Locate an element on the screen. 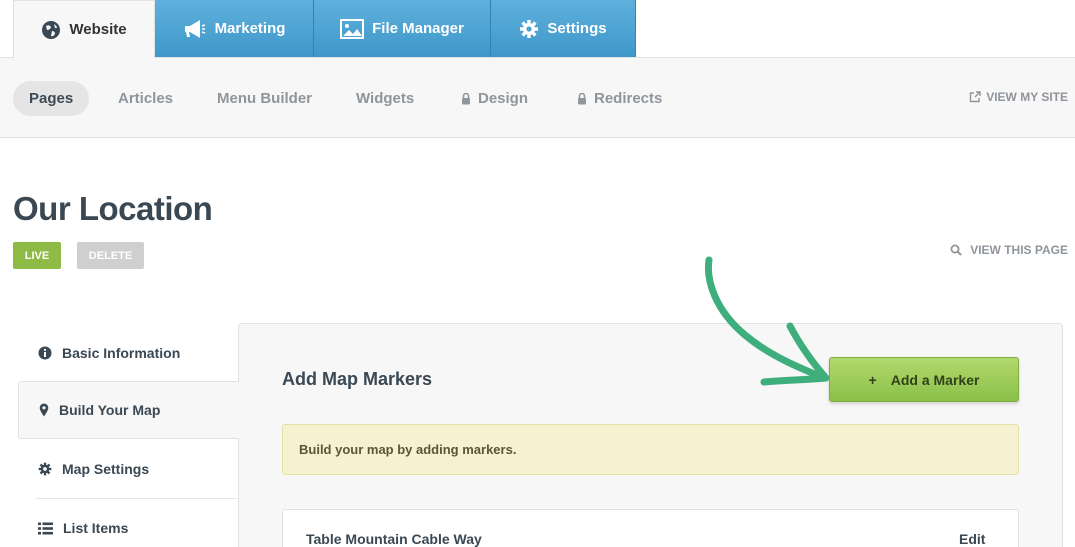 The image size is (1075, 547). side-item-basic-information: Basic Information is located at coordinates (128, 353).